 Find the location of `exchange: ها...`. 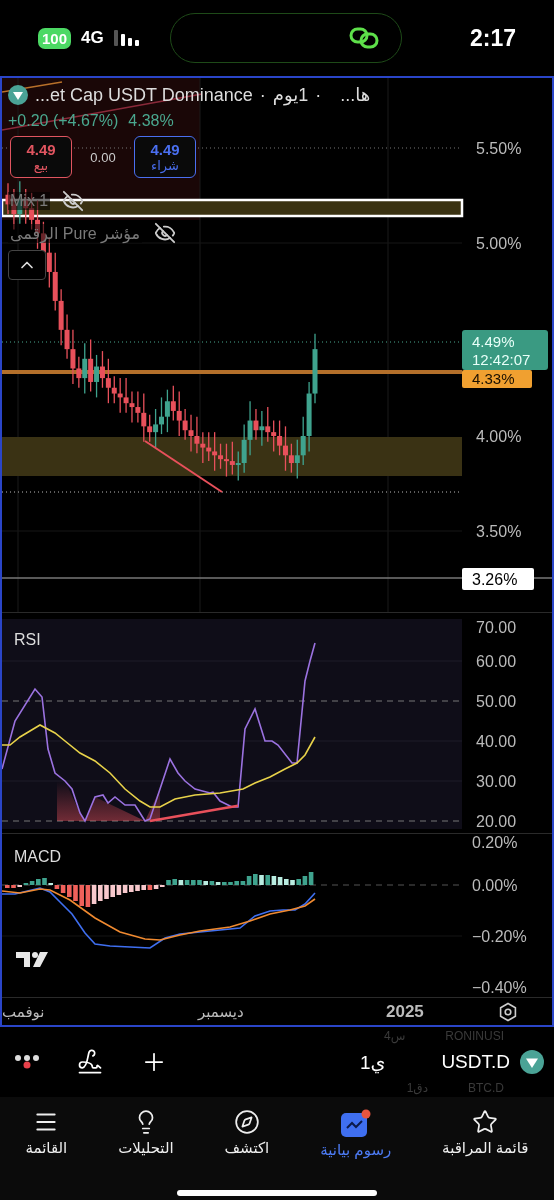

exchange: ها... is located at coordinates (355, 95).